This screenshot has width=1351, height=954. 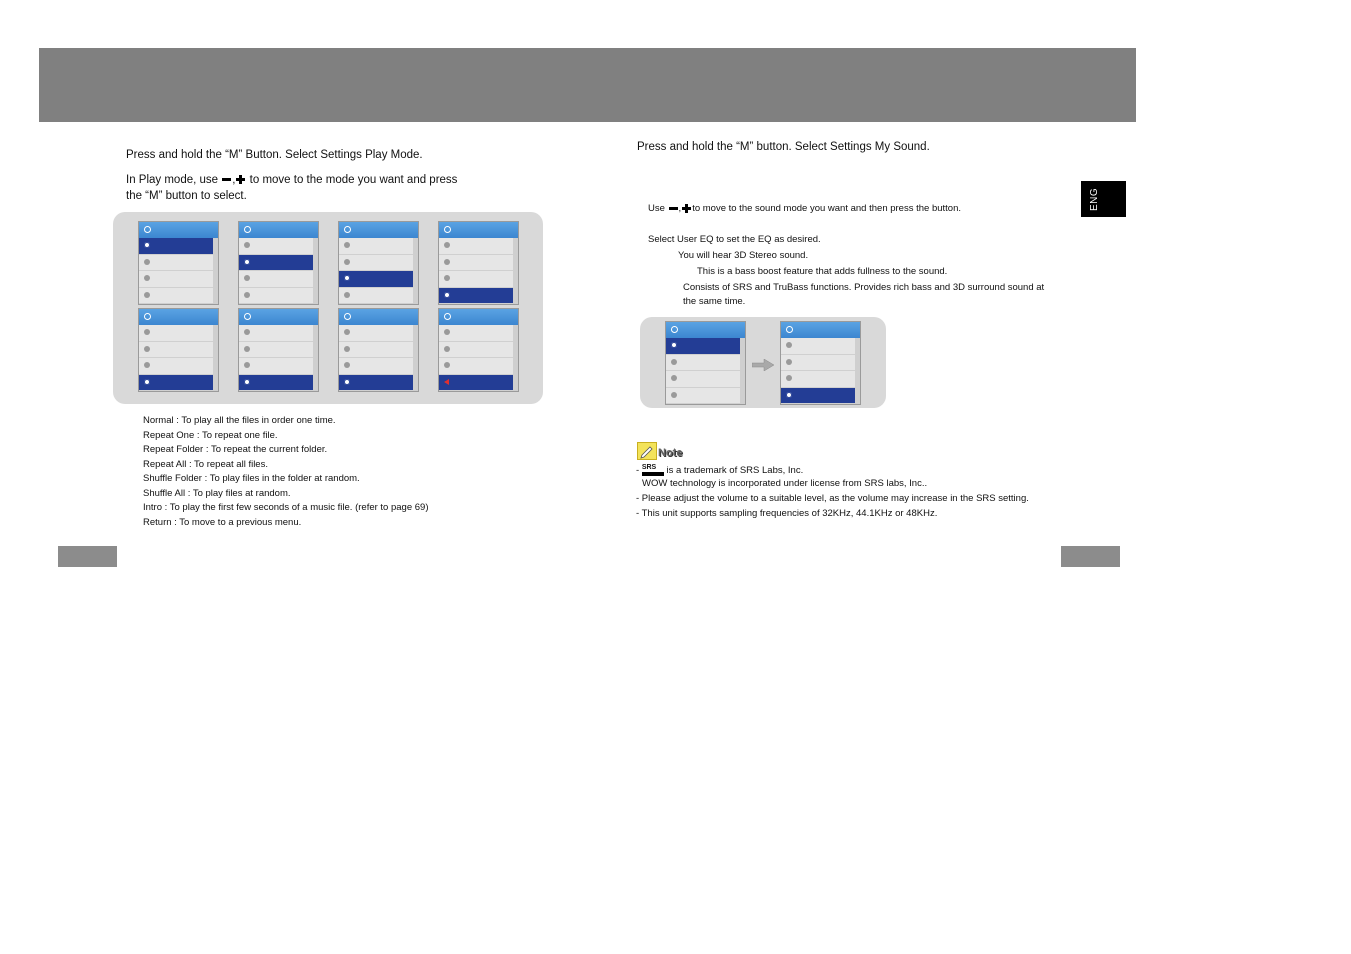 What do you see at coordinates (172, 180) in the screenshot?
I see `use-text: In Play mode, use` at bounding box center [172, 180].